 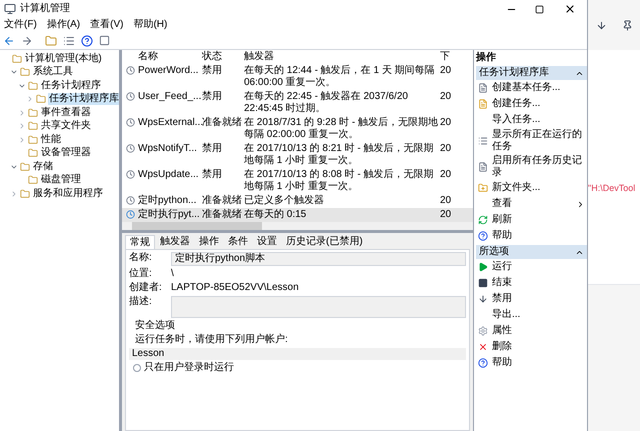 I want to click on action-link: 属性, so click(x=502, y=331).